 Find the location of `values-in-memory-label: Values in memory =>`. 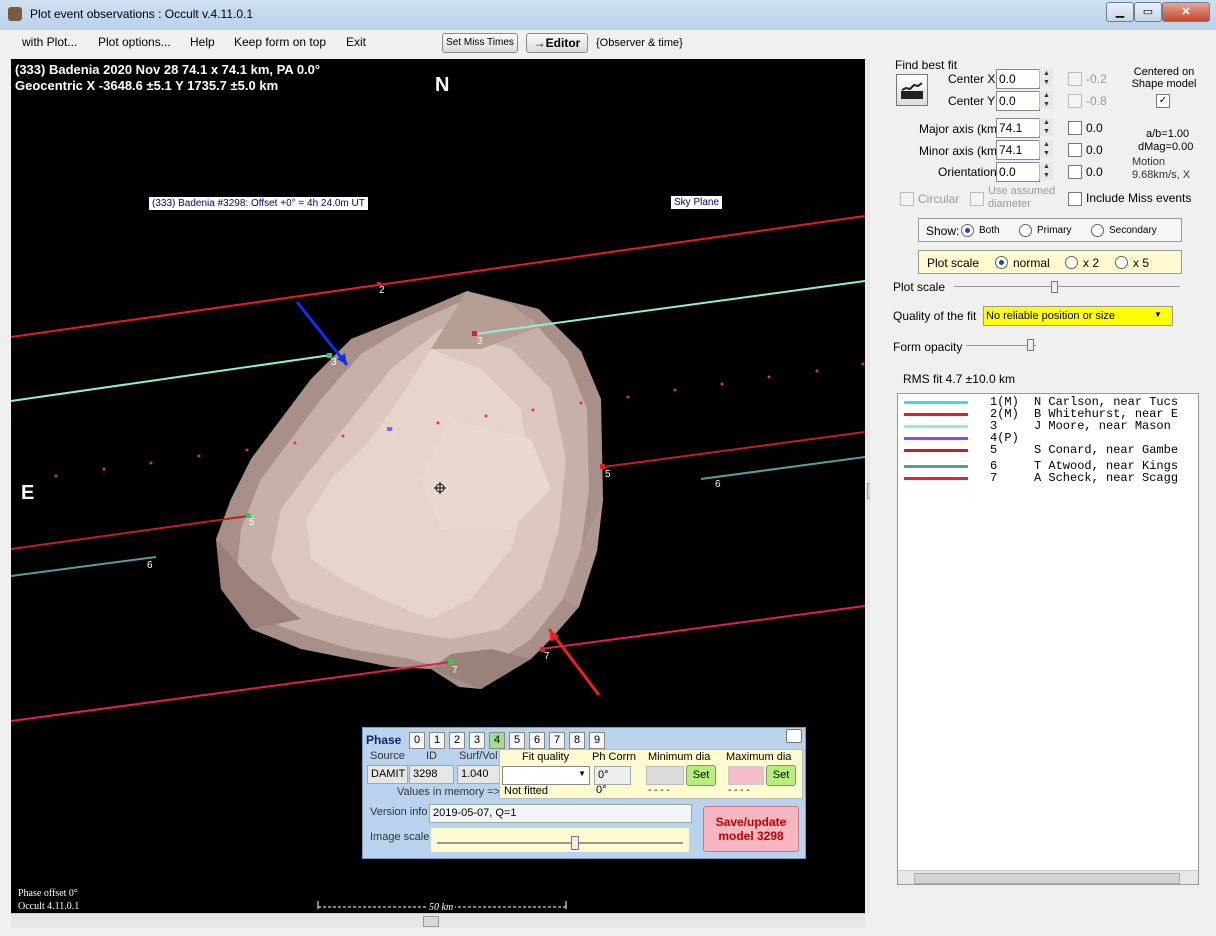

values-in-memory-label: Values in memory => is located at coordinates (449, 792).